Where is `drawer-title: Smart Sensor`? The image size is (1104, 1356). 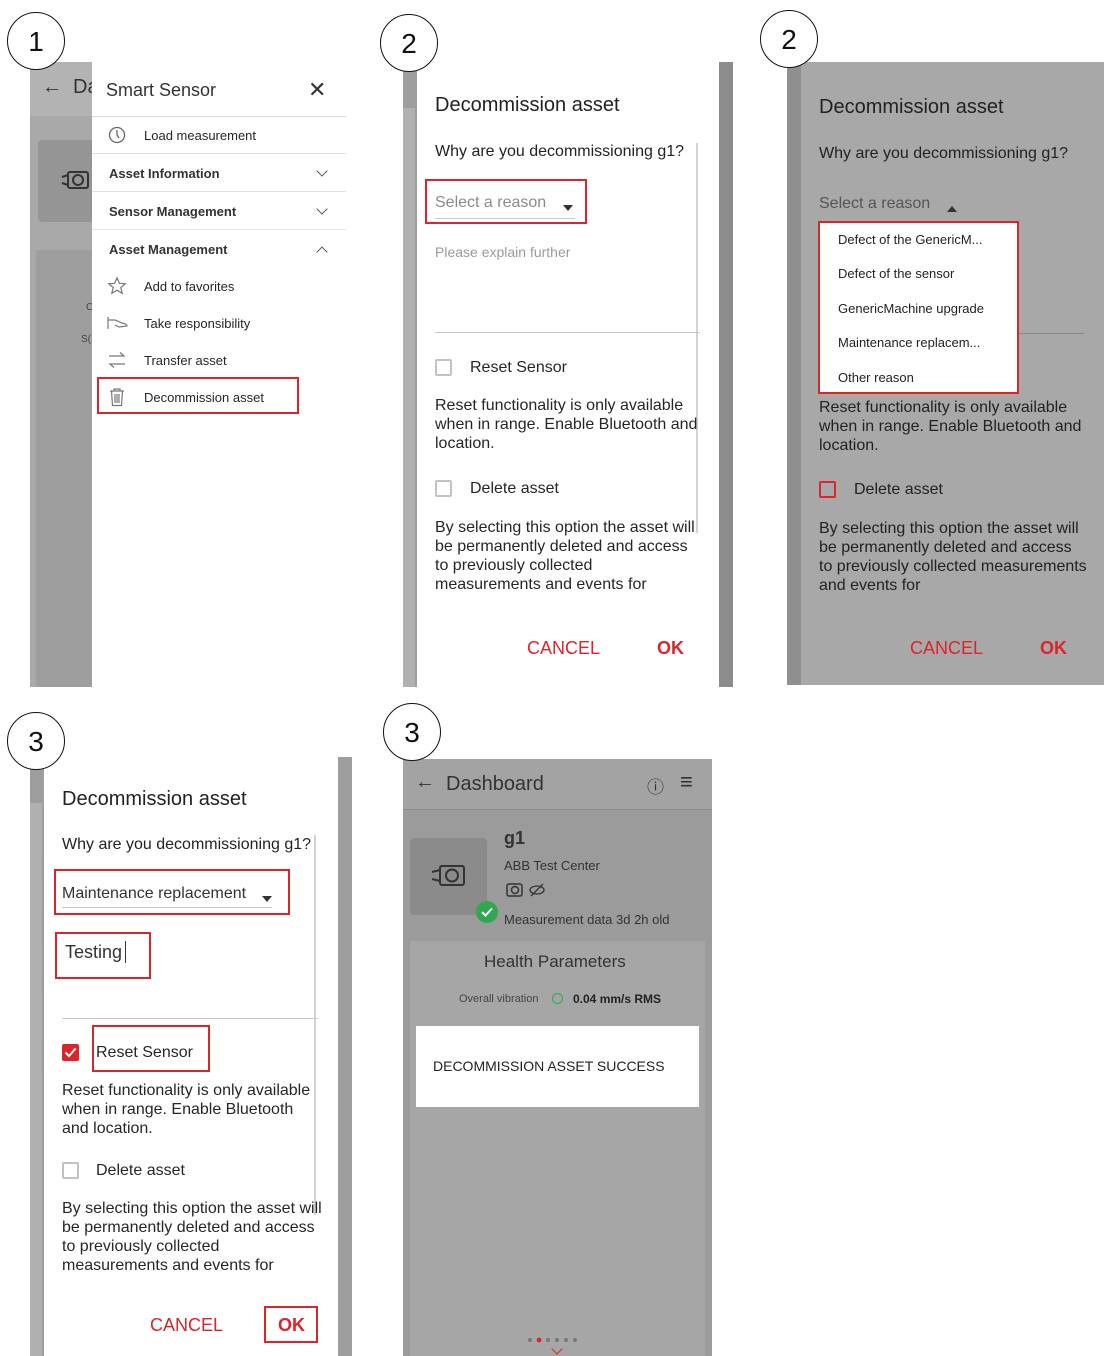
drawer-title: Smart Sensor is located at coordinates (161, 90).